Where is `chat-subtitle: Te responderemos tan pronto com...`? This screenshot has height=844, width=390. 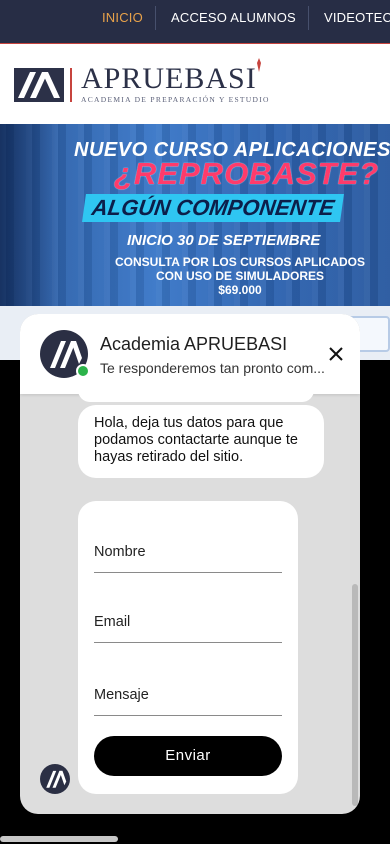 chat-subtitle: Te responderemos tan pronto com... is located at coordinates (212, 368).